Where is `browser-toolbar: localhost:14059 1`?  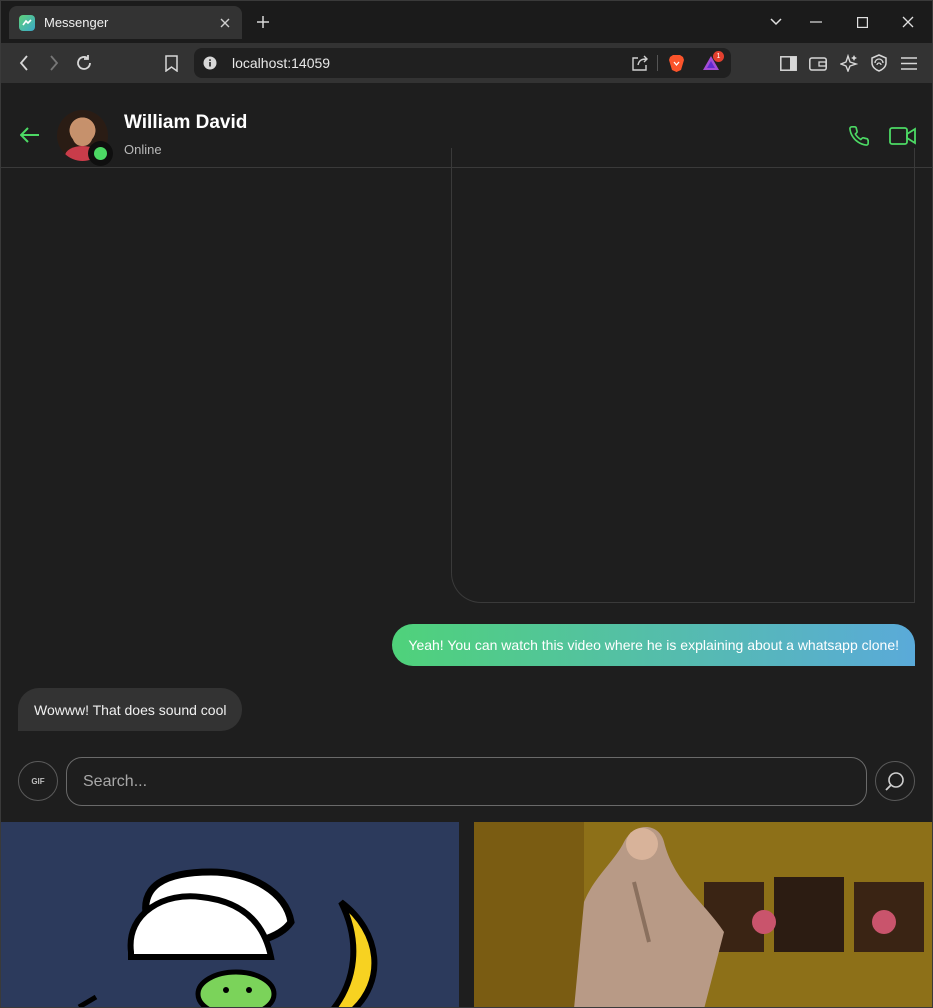
browser-toolbar: localhost:14059 1 is located at coordinates (466, 63).